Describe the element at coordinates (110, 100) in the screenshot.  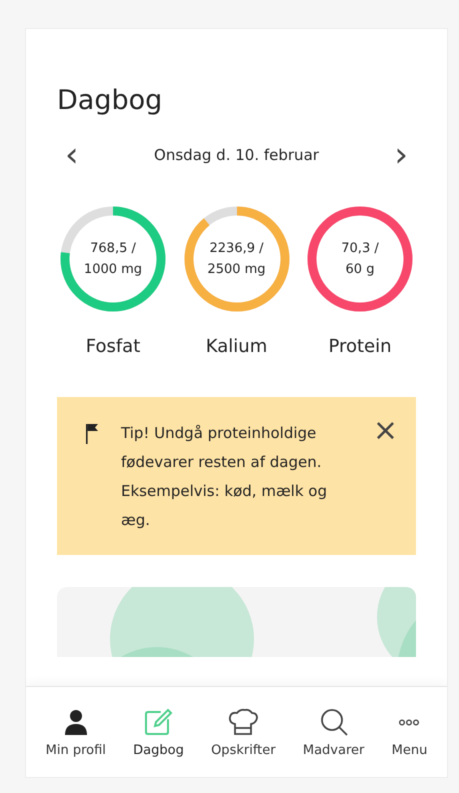
I see `page-title: Dagbog` at that location.